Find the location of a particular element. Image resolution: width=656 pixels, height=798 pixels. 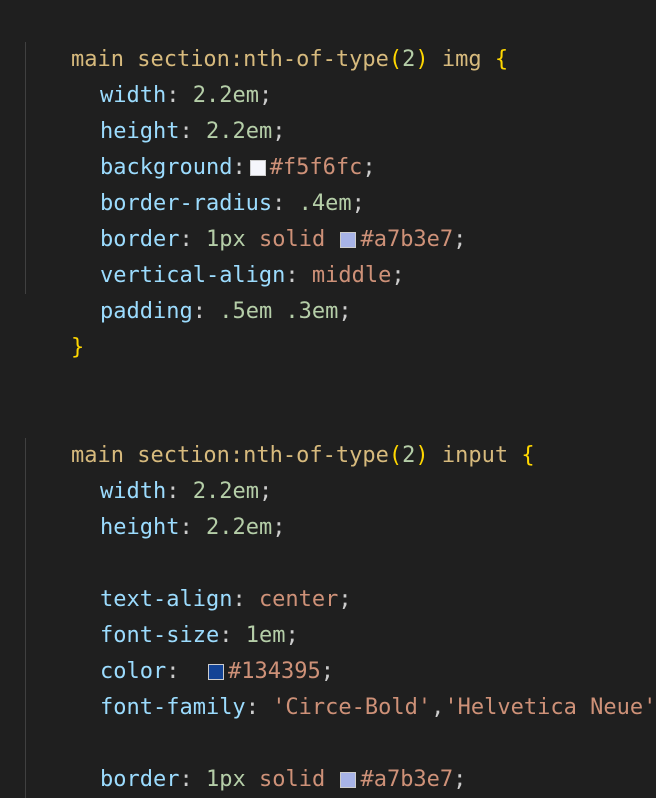

code-line-22: vertical-align: middle; is located at coordinates (211, 780).